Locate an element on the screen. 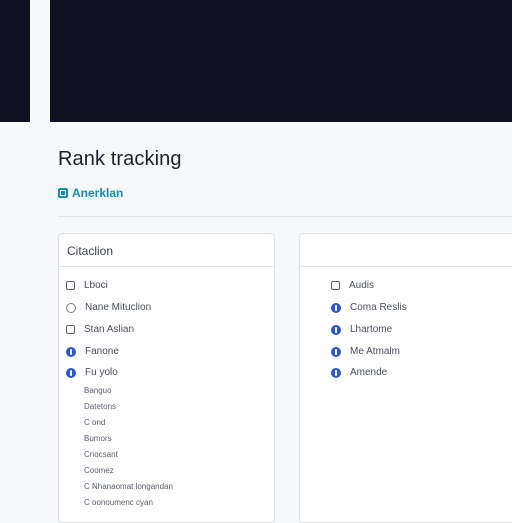 The width and height of the screenshot is (512, 523). option-label: Lhartome is located at coordinates (371, 329).